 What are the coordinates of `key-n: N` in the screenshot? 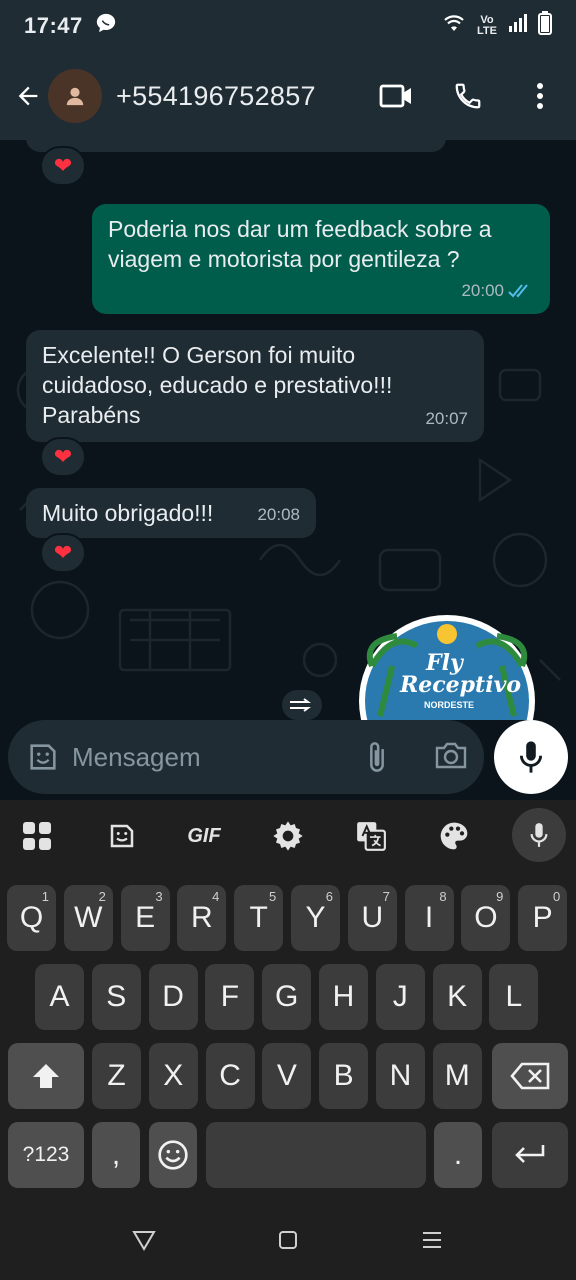 It's located at (400, 1076).